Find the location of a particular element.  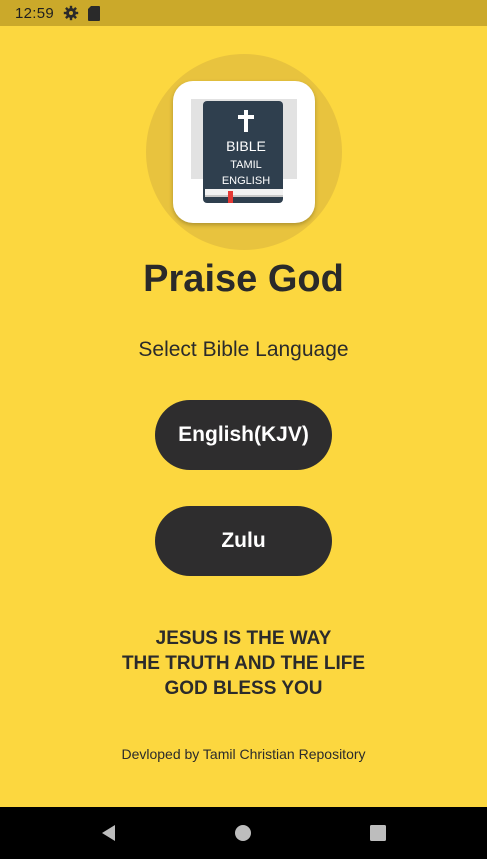

english-kjv-button: English(KJV) is located at coordinates (243, 435).